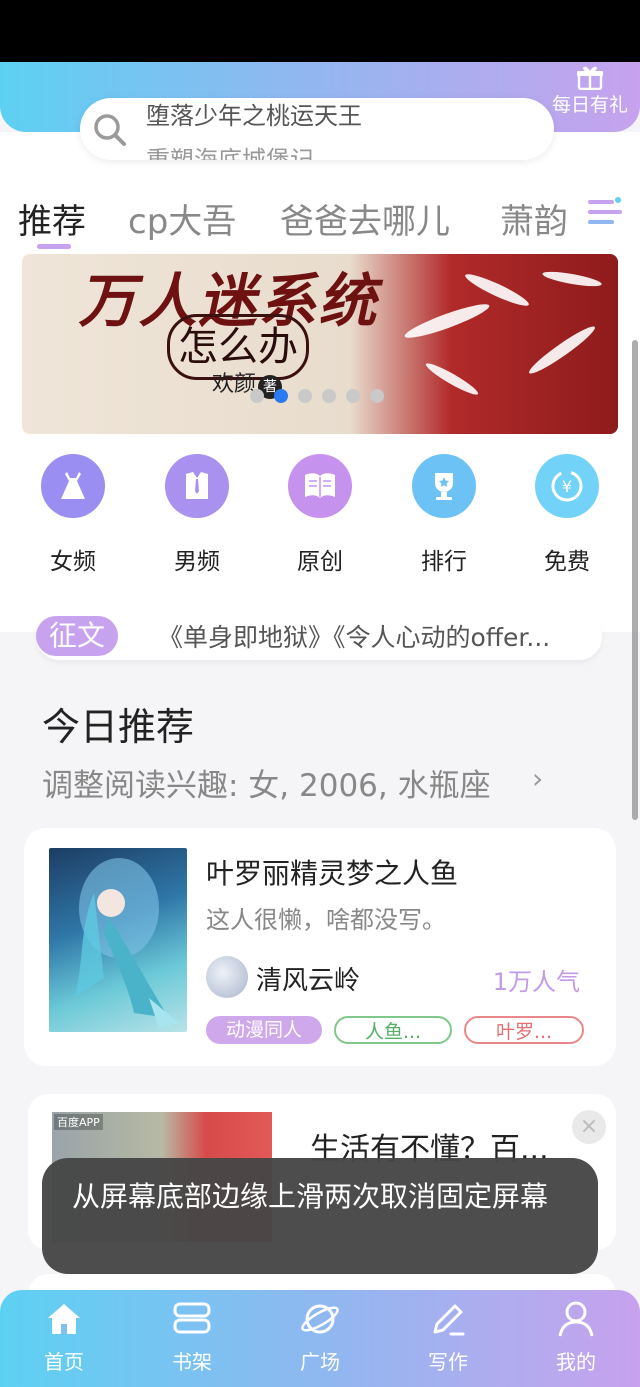 The width and height of the screenshot is (640, 1387). Describe the element at coordinates (52, 218) in the screenshot. I see `tab-recommend: 推荐` at that location.